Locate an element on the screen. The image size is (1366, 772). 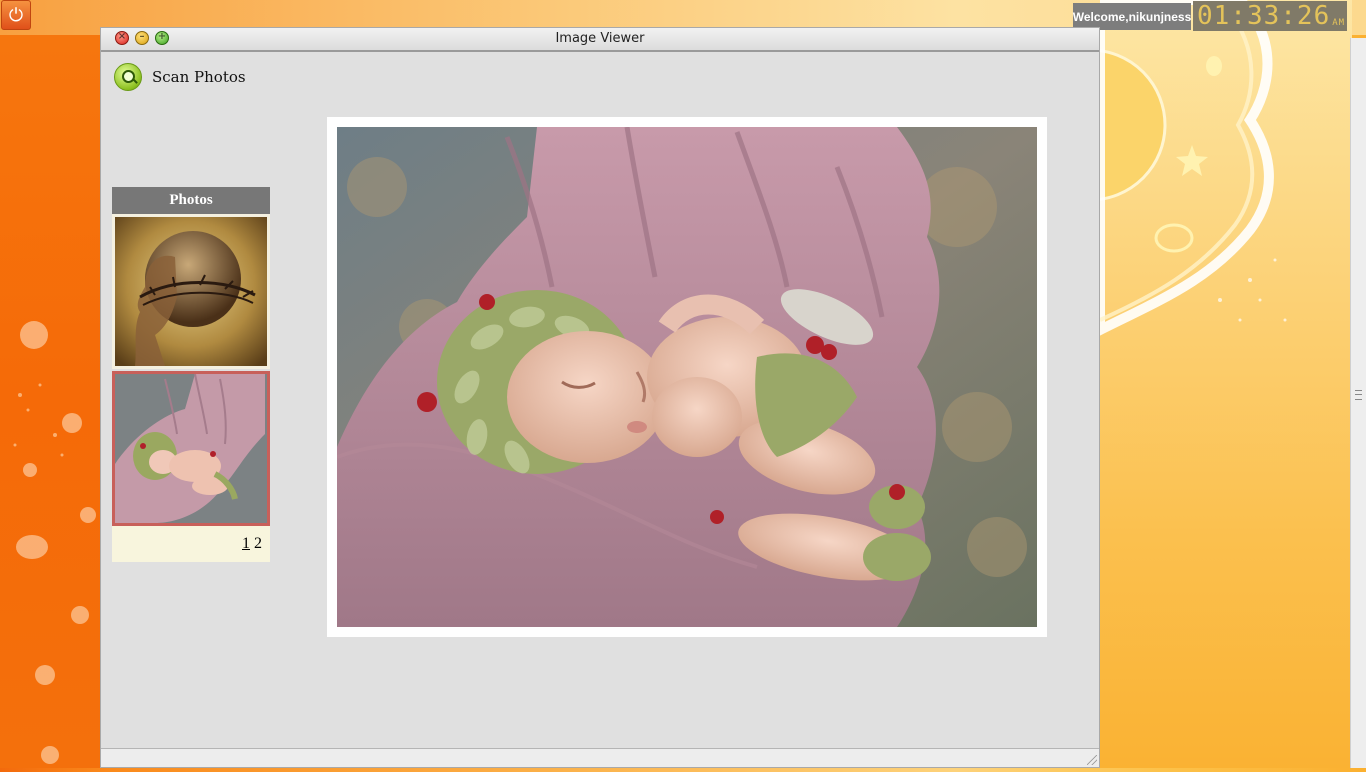
photos-panel: Photos 1 2 is located at coordinates (191, 374).